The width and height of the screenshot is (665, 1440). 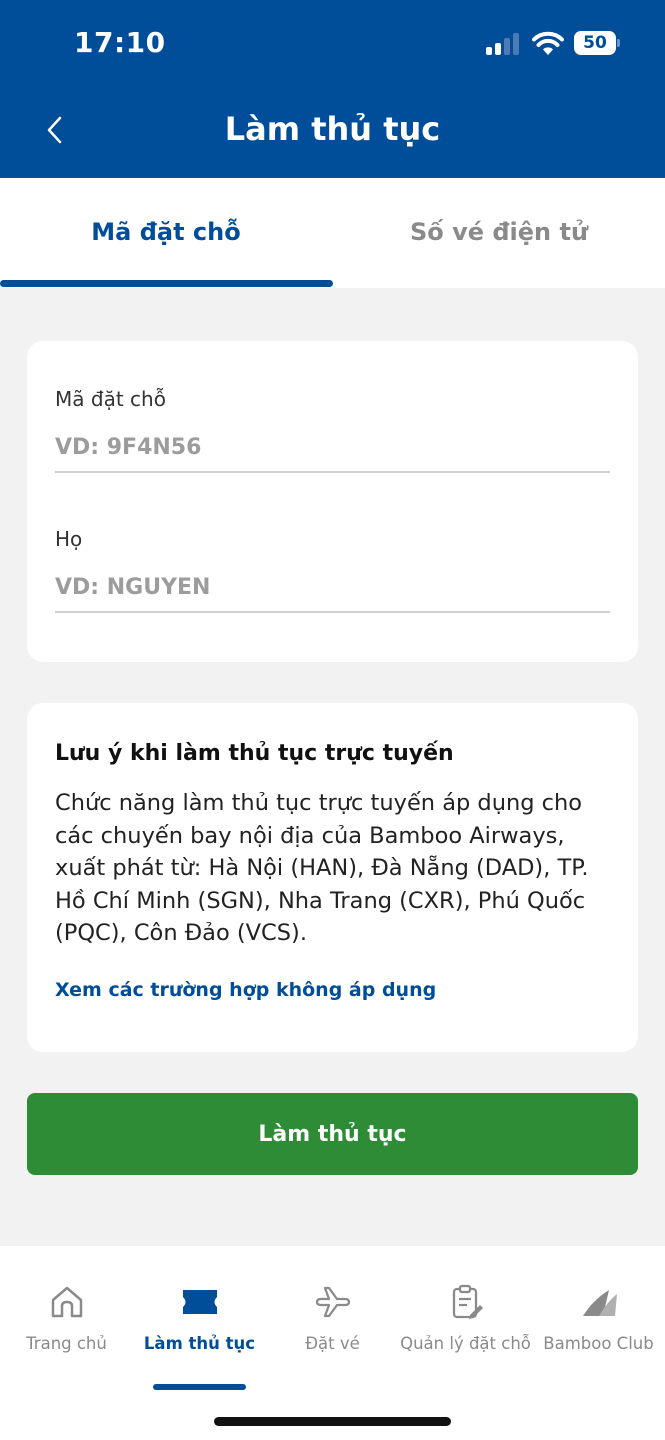 What do you see at coordinates (120, 42) in the screenshot?
I see `status-time: 17:10` at bounding box center [120, 42].